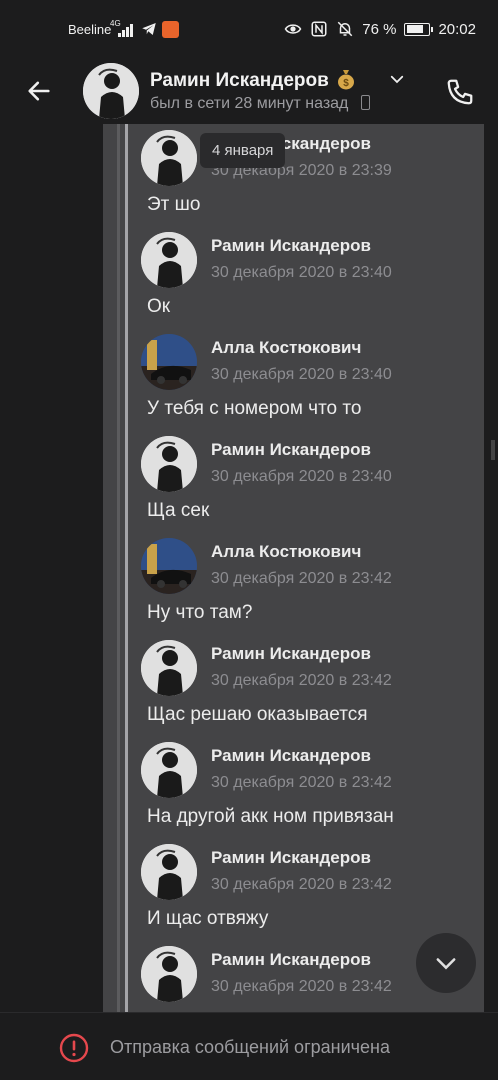 This screenshot has width=498, height=1080. Describe the element at coordinates (493, 450) in the screenshot. I see `scroll-indicator` at that location.